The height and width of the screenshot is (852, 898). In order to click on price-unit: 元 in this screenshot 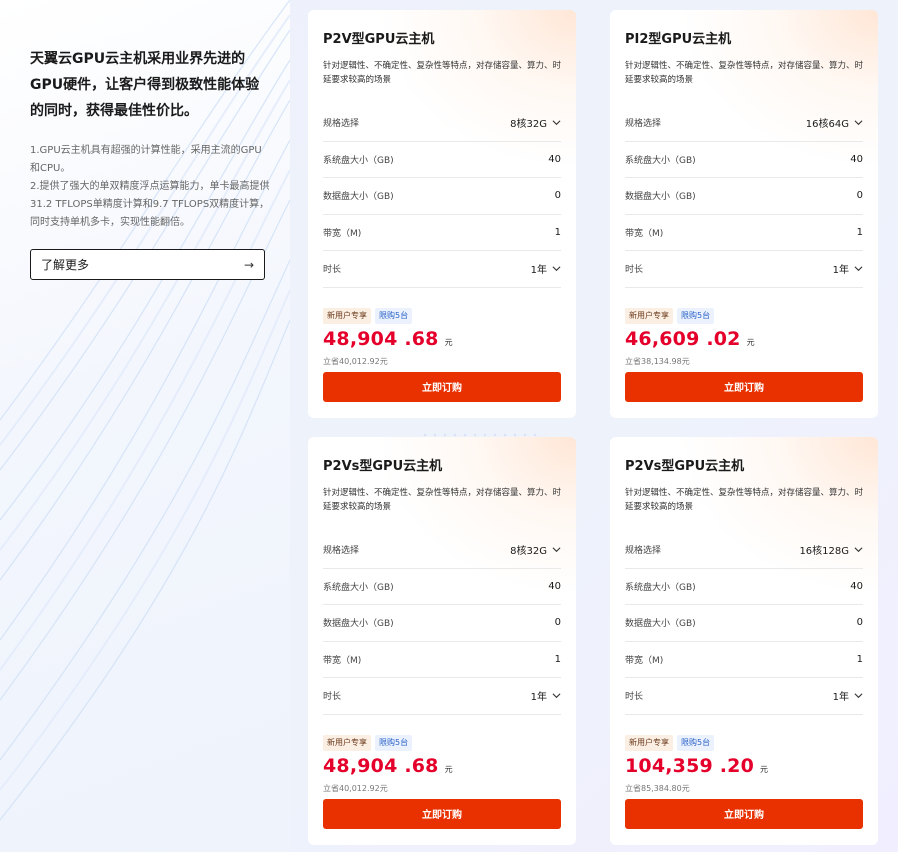, I will do `click(750, 342)`.